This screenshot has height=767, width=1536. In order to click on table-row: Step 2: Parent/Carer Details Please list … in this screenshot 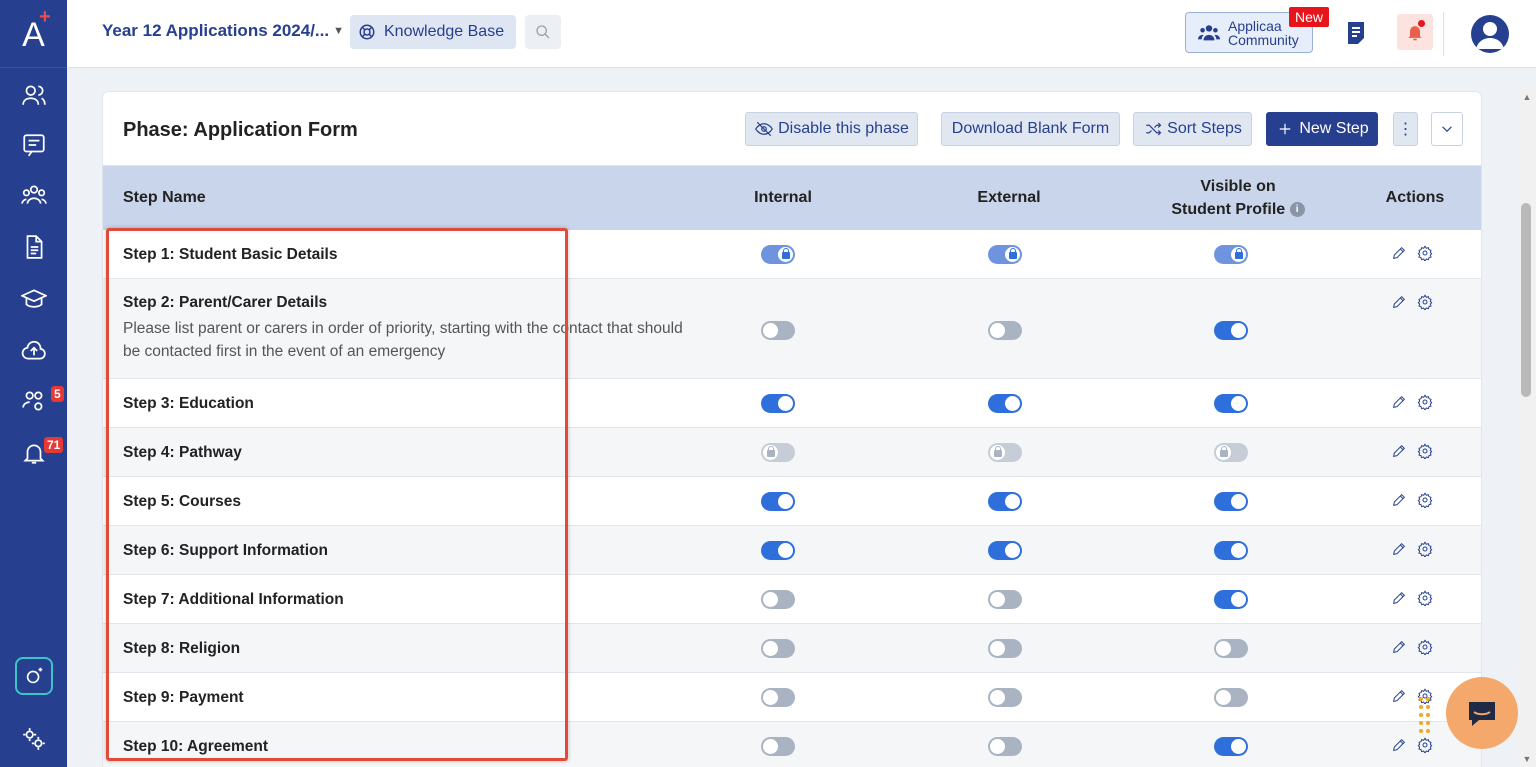, I will do `click(792, 329)`.